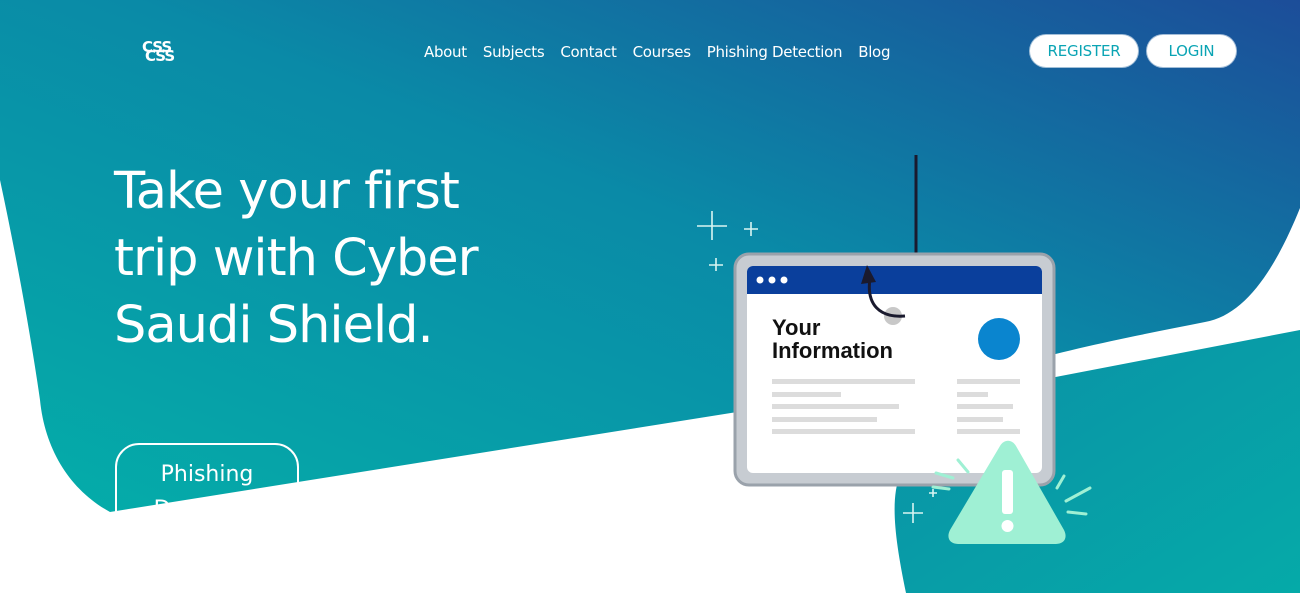  I want to click on brand-logo: CSS CSS, so click(167, 54).